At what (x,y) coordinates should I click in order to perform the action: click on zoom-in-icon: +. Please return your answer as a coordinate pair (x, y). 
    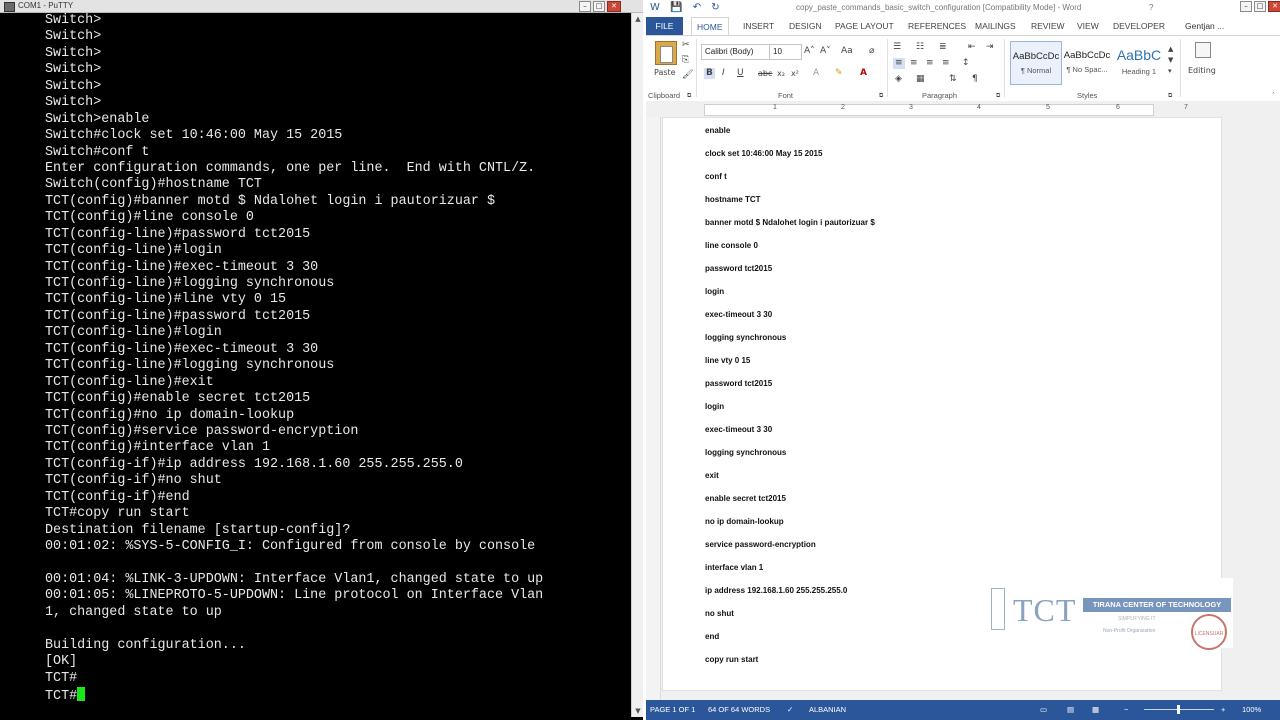
    Looking at the image, I should click on (1223, 710).